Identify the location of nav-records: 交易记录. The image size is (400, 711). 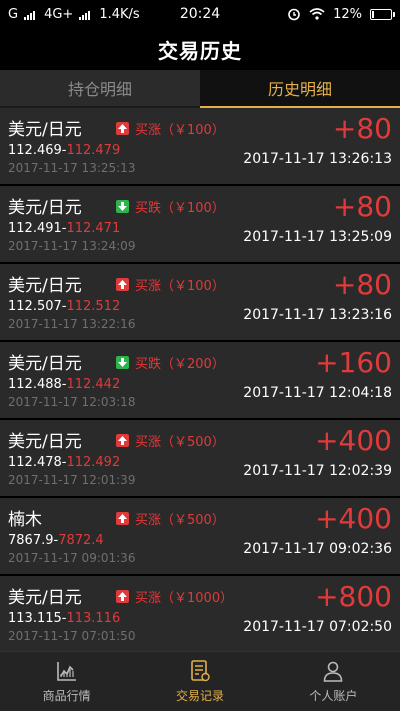
(199, 681).